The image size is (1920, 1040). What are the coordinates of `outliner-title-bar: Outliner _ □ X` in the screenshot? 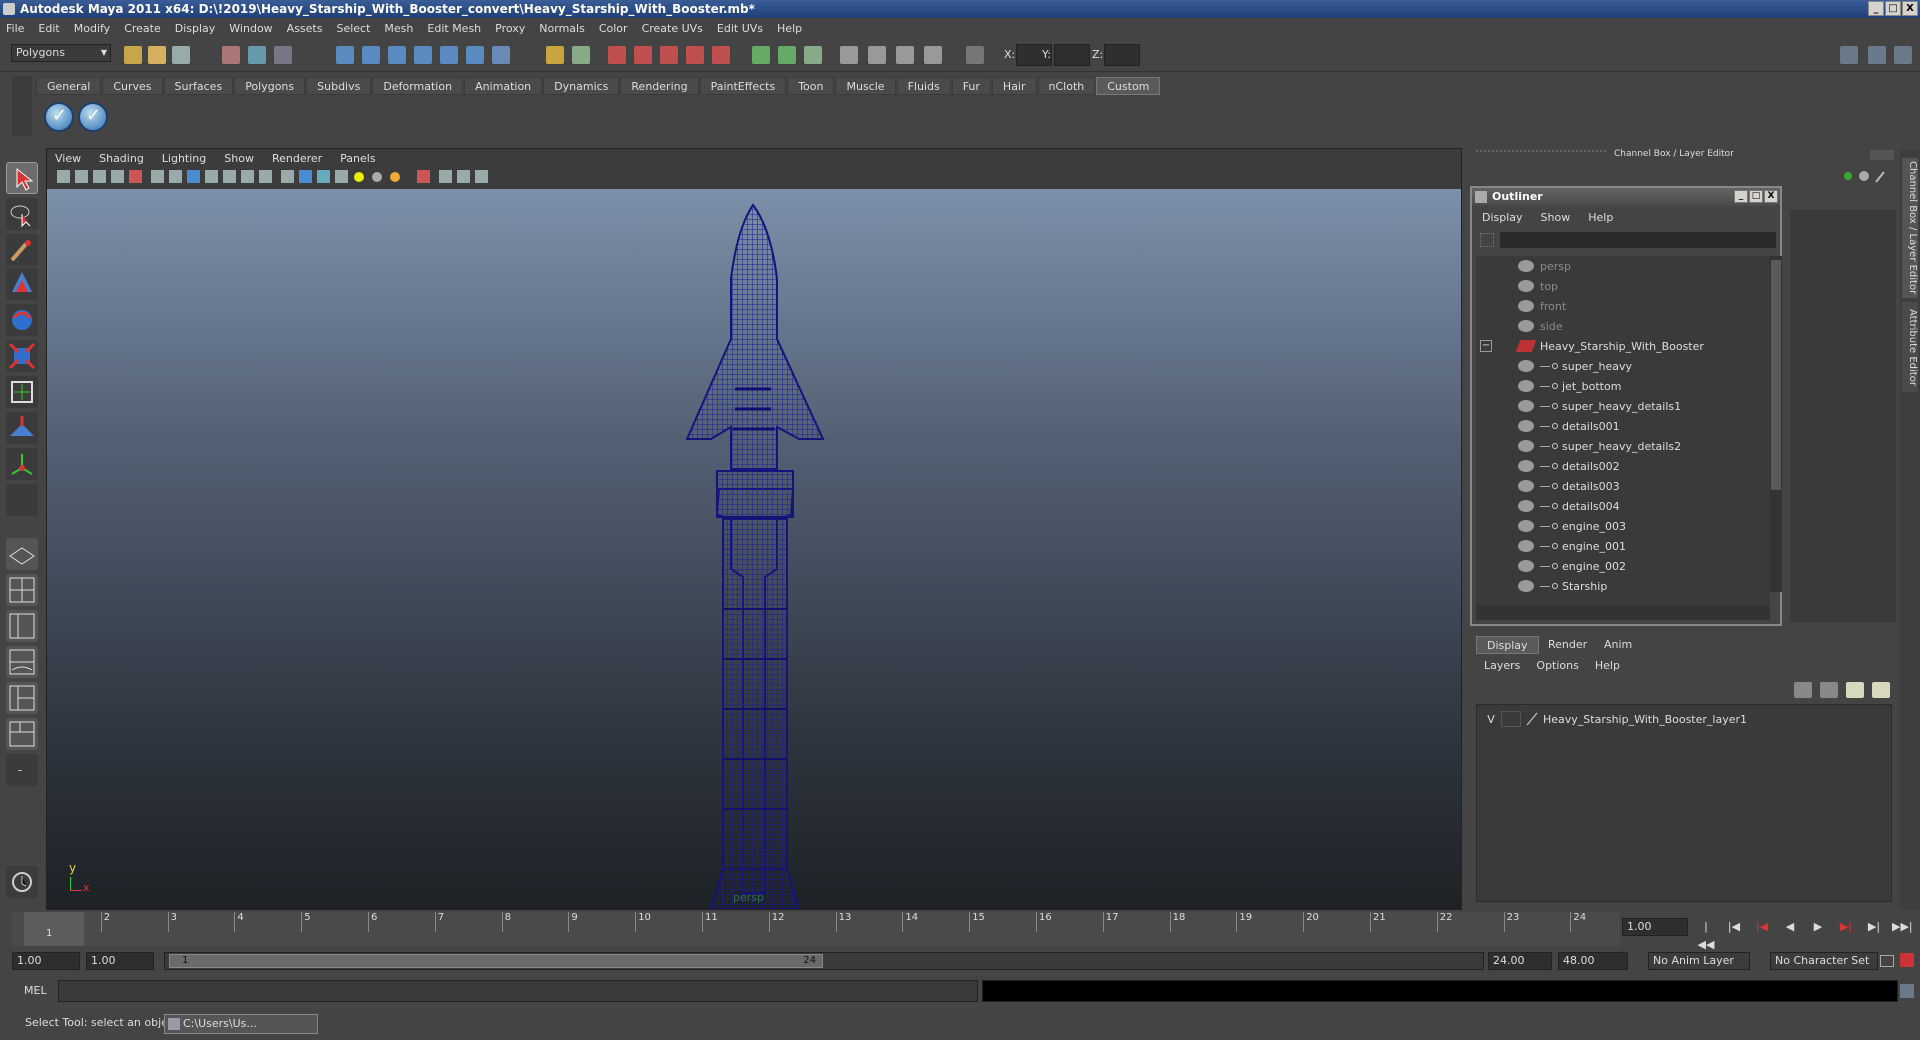 It's located at (1626, 197).